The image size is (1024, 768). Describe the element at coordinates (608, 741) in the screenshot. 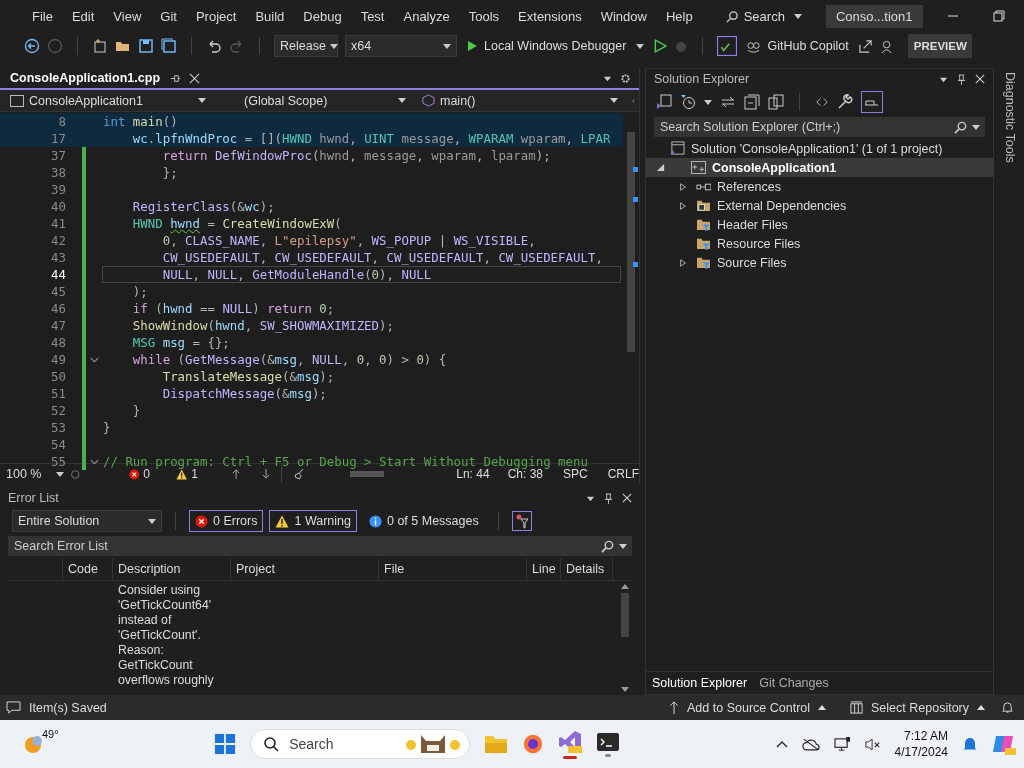

I see `terminal-icon` at that location.